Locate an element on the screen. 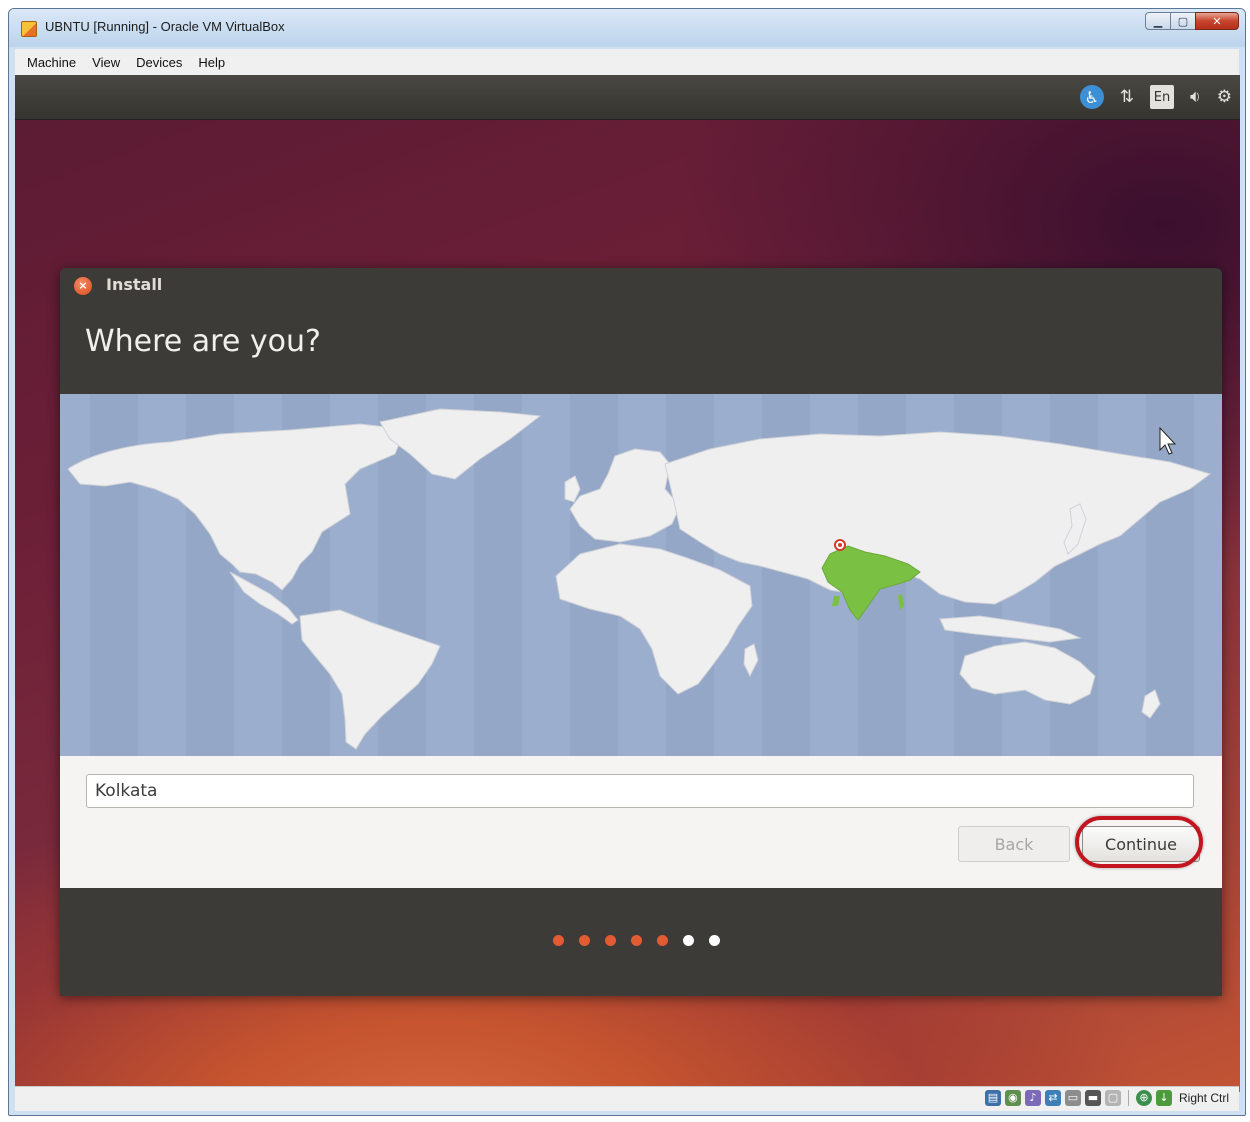 This screenshot has height=1122, width=1250. progress-footer is located at coordinates (641, 942).